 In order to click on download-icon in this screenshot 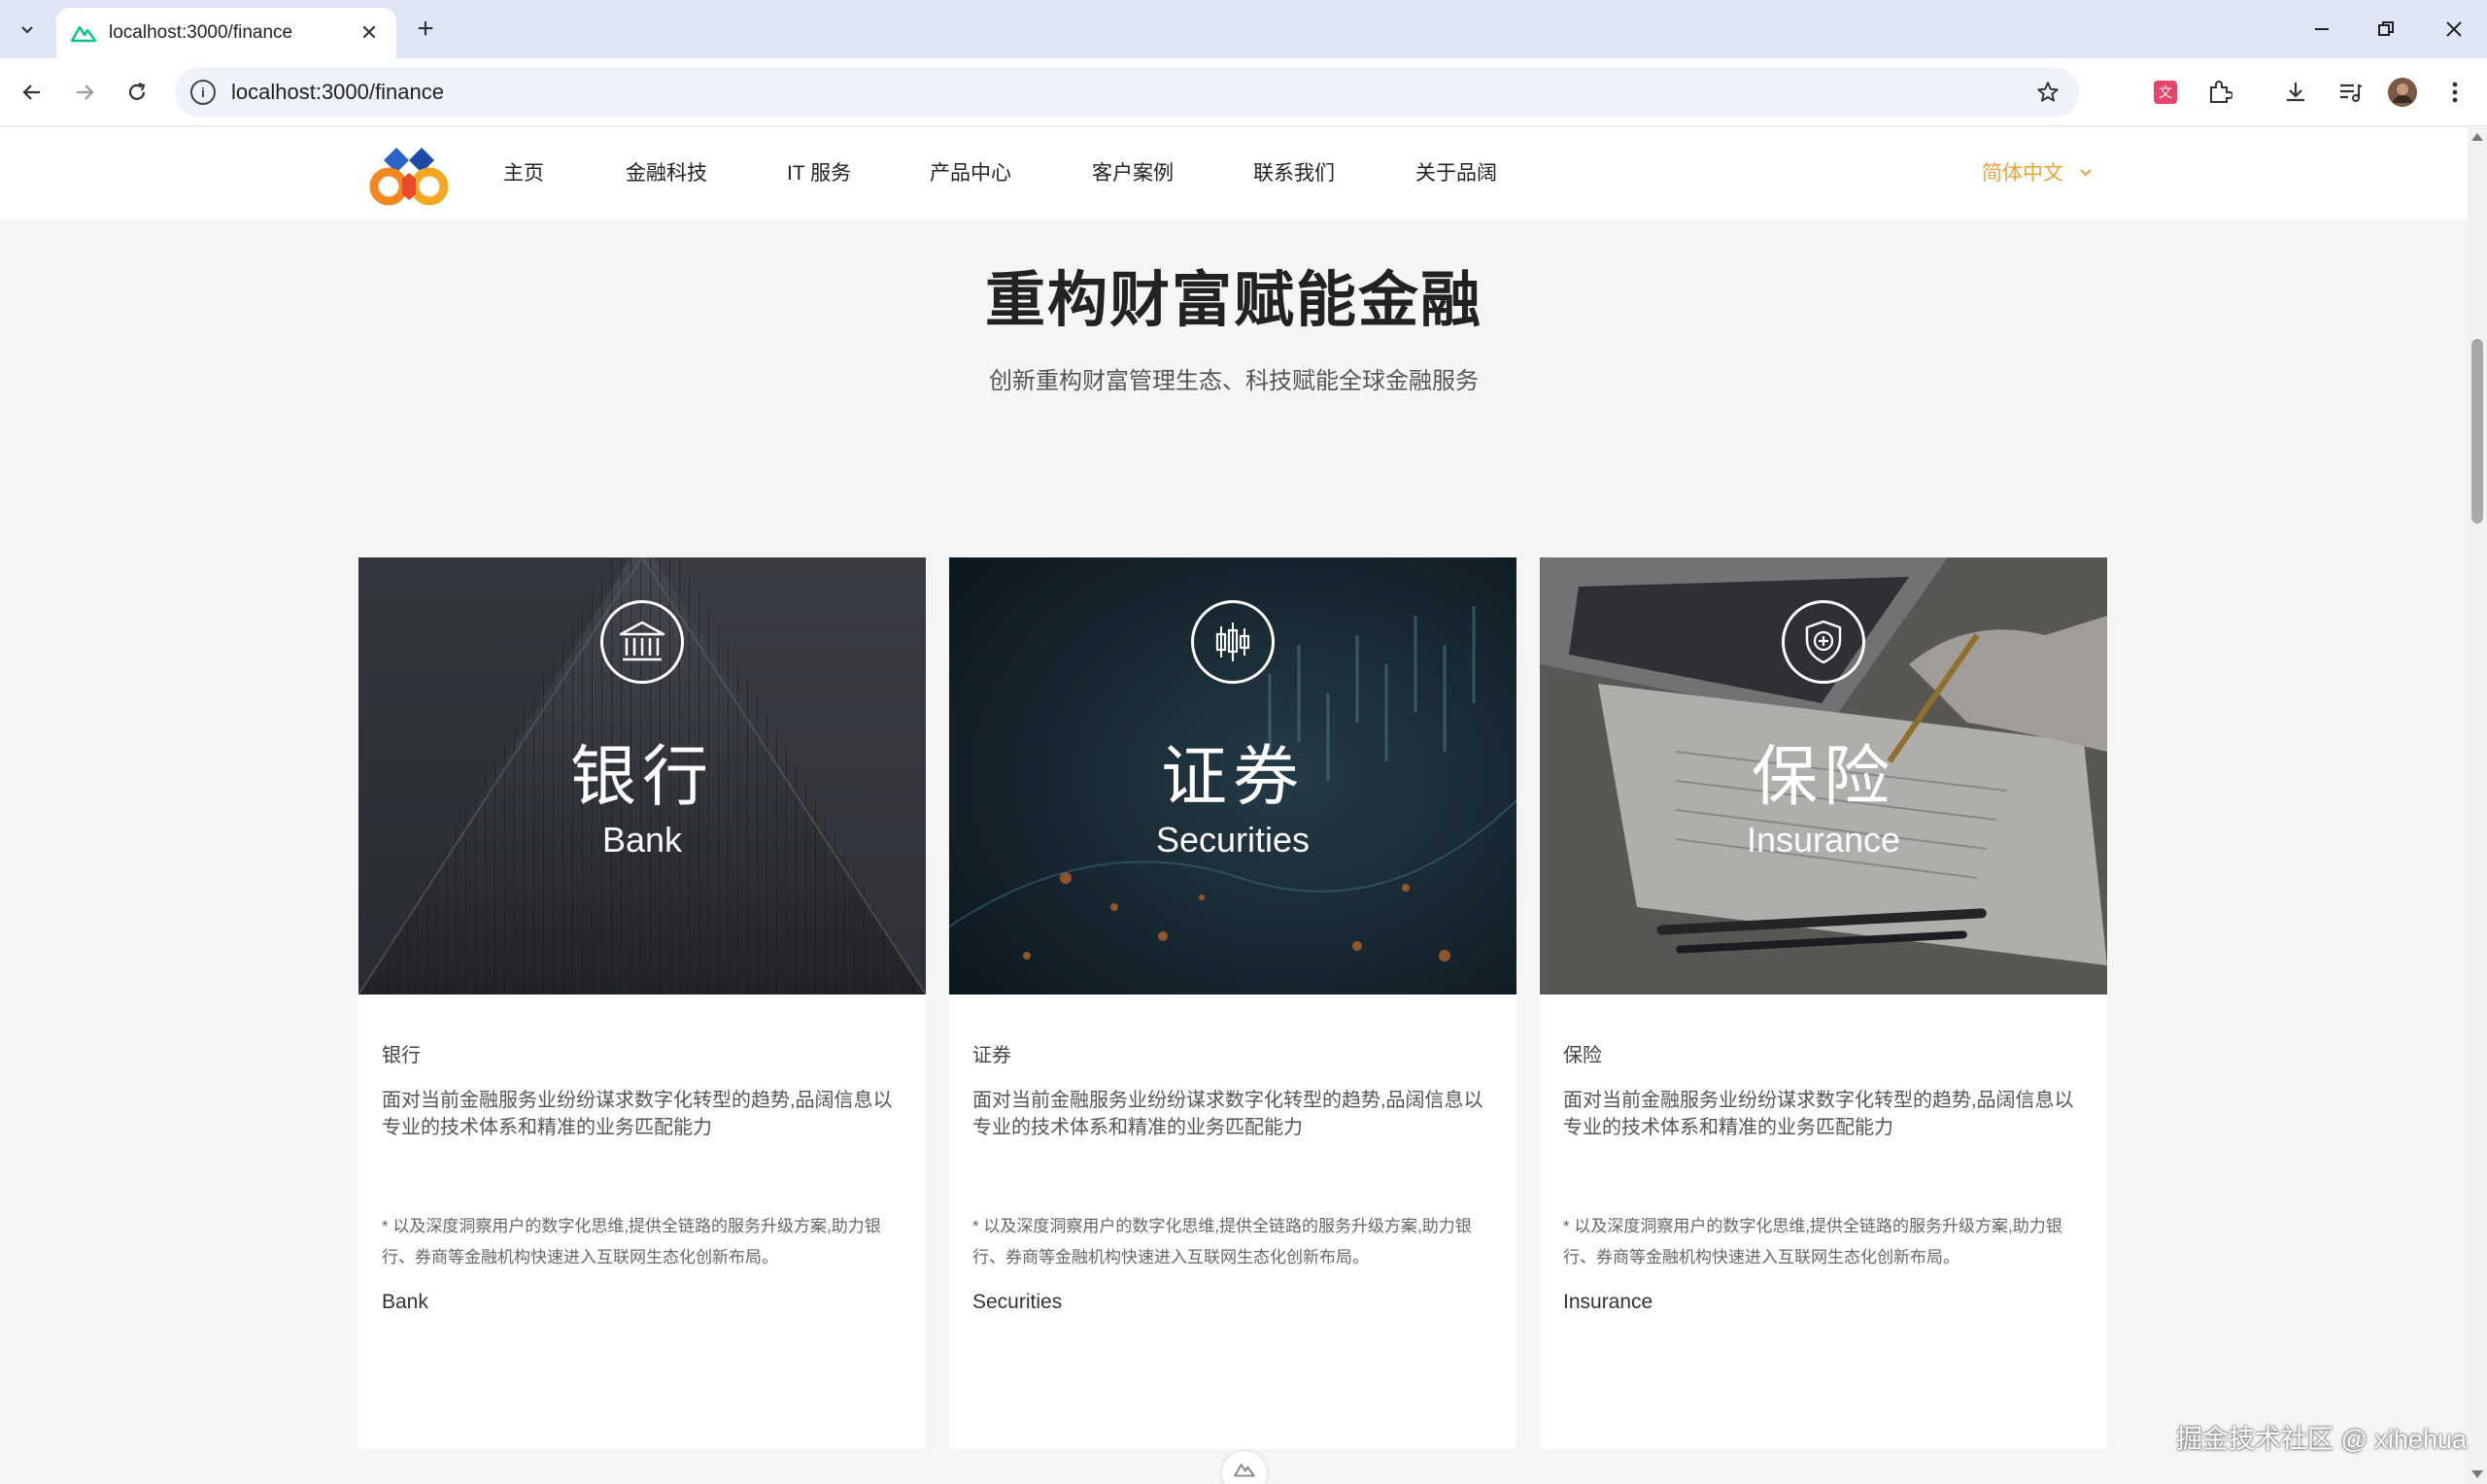, I will do `click(2295, 92)`.